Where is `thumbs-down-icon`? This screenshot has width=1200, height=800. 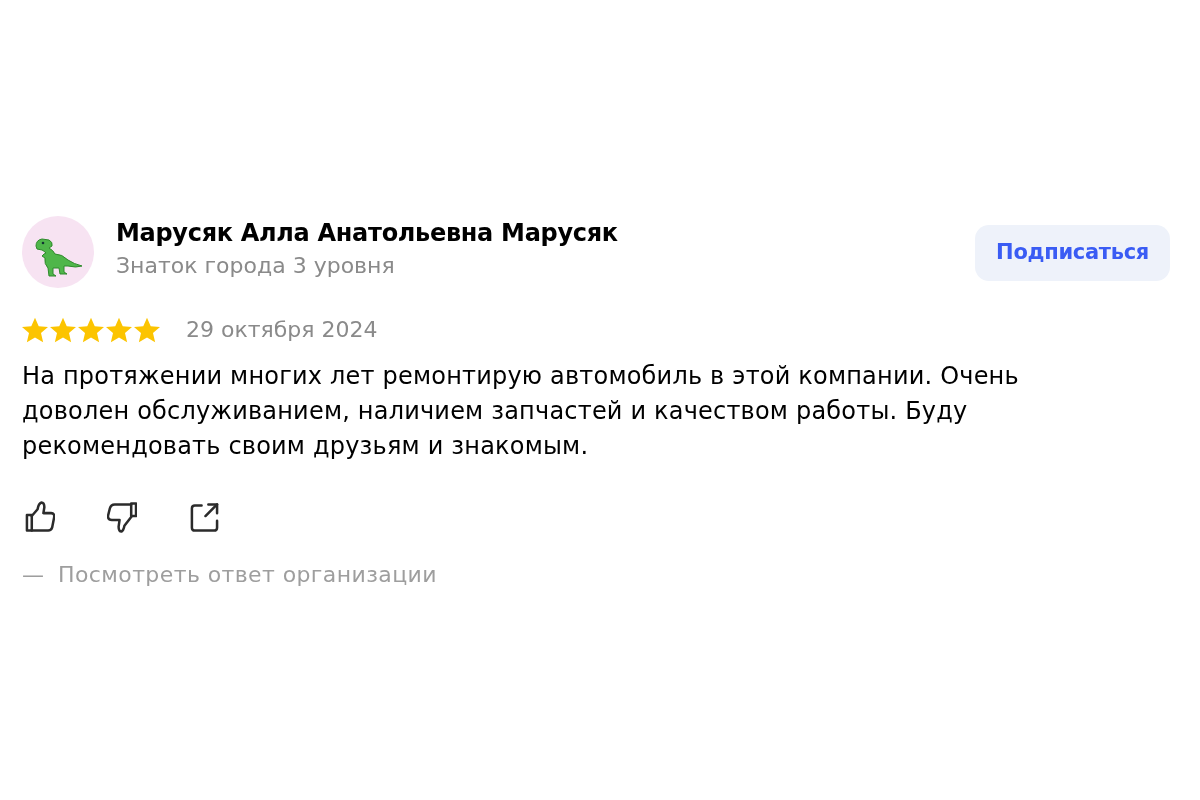 thumbs-down-icon is located at coordinates (122, 517).